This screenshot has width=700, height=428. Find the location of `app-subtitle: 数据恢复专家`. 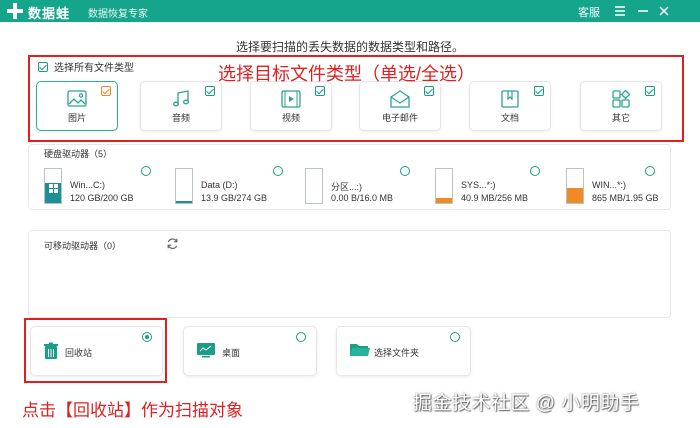

app-subtitle: 数据恢复专家 is located at coordinates (118, 14).